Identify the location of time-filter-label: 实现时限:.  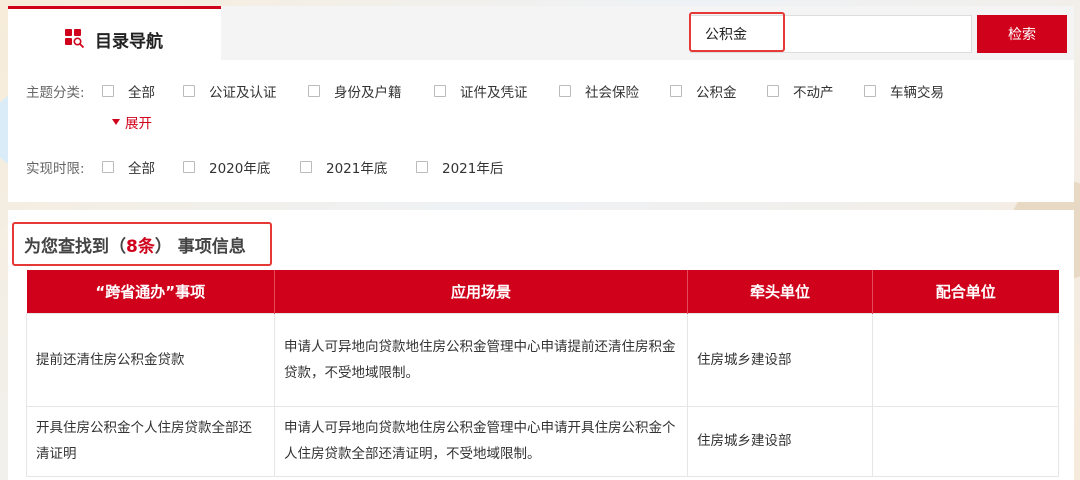
(55, 169).